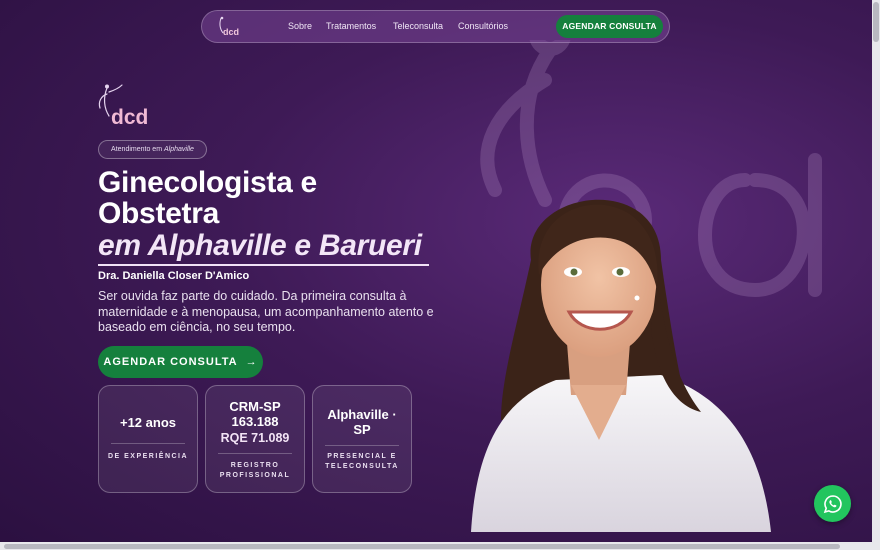  What do you see at coordinates (351, 26) in the screenshot?
I see `nav-link-tratamentos: Tratamentos` at bounding box center [351, 26].